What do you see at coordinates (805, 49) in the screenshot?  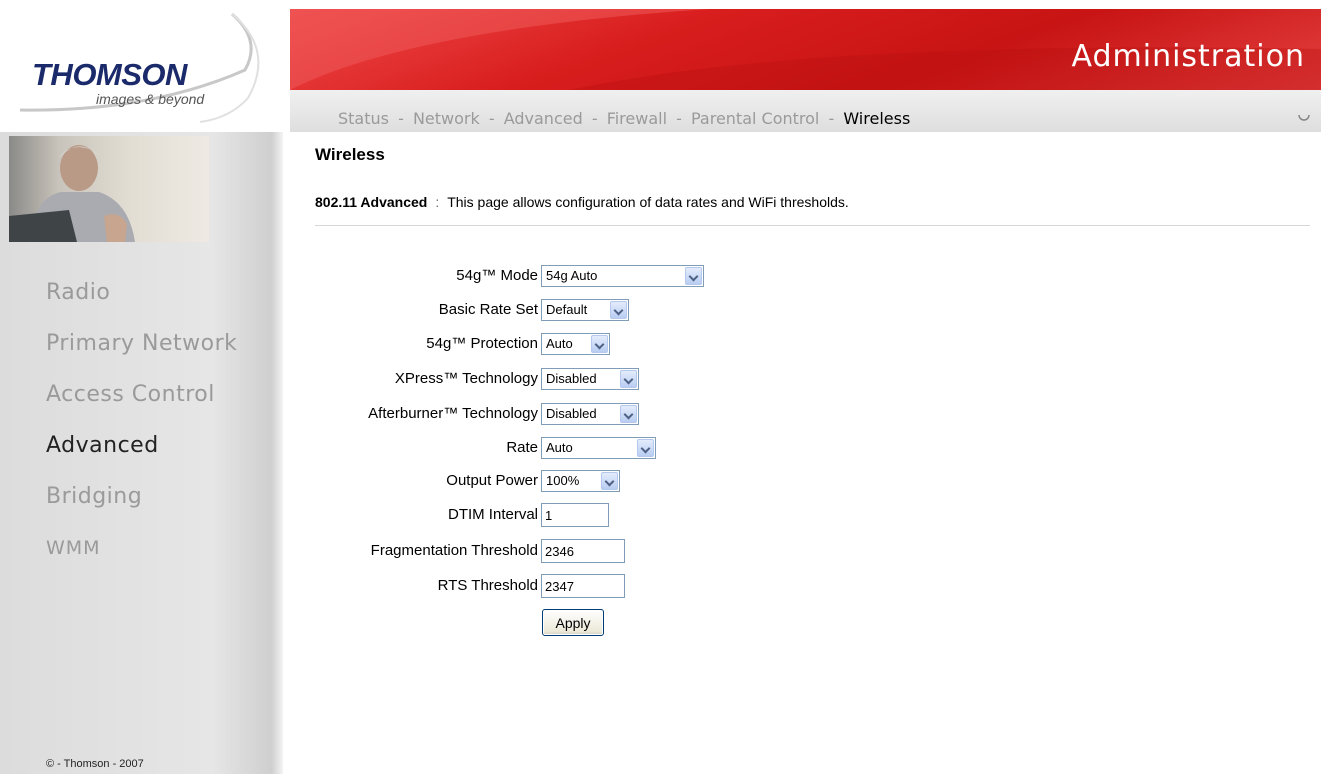 I see `header-banner: Administration` at bounding box center [805, 49].